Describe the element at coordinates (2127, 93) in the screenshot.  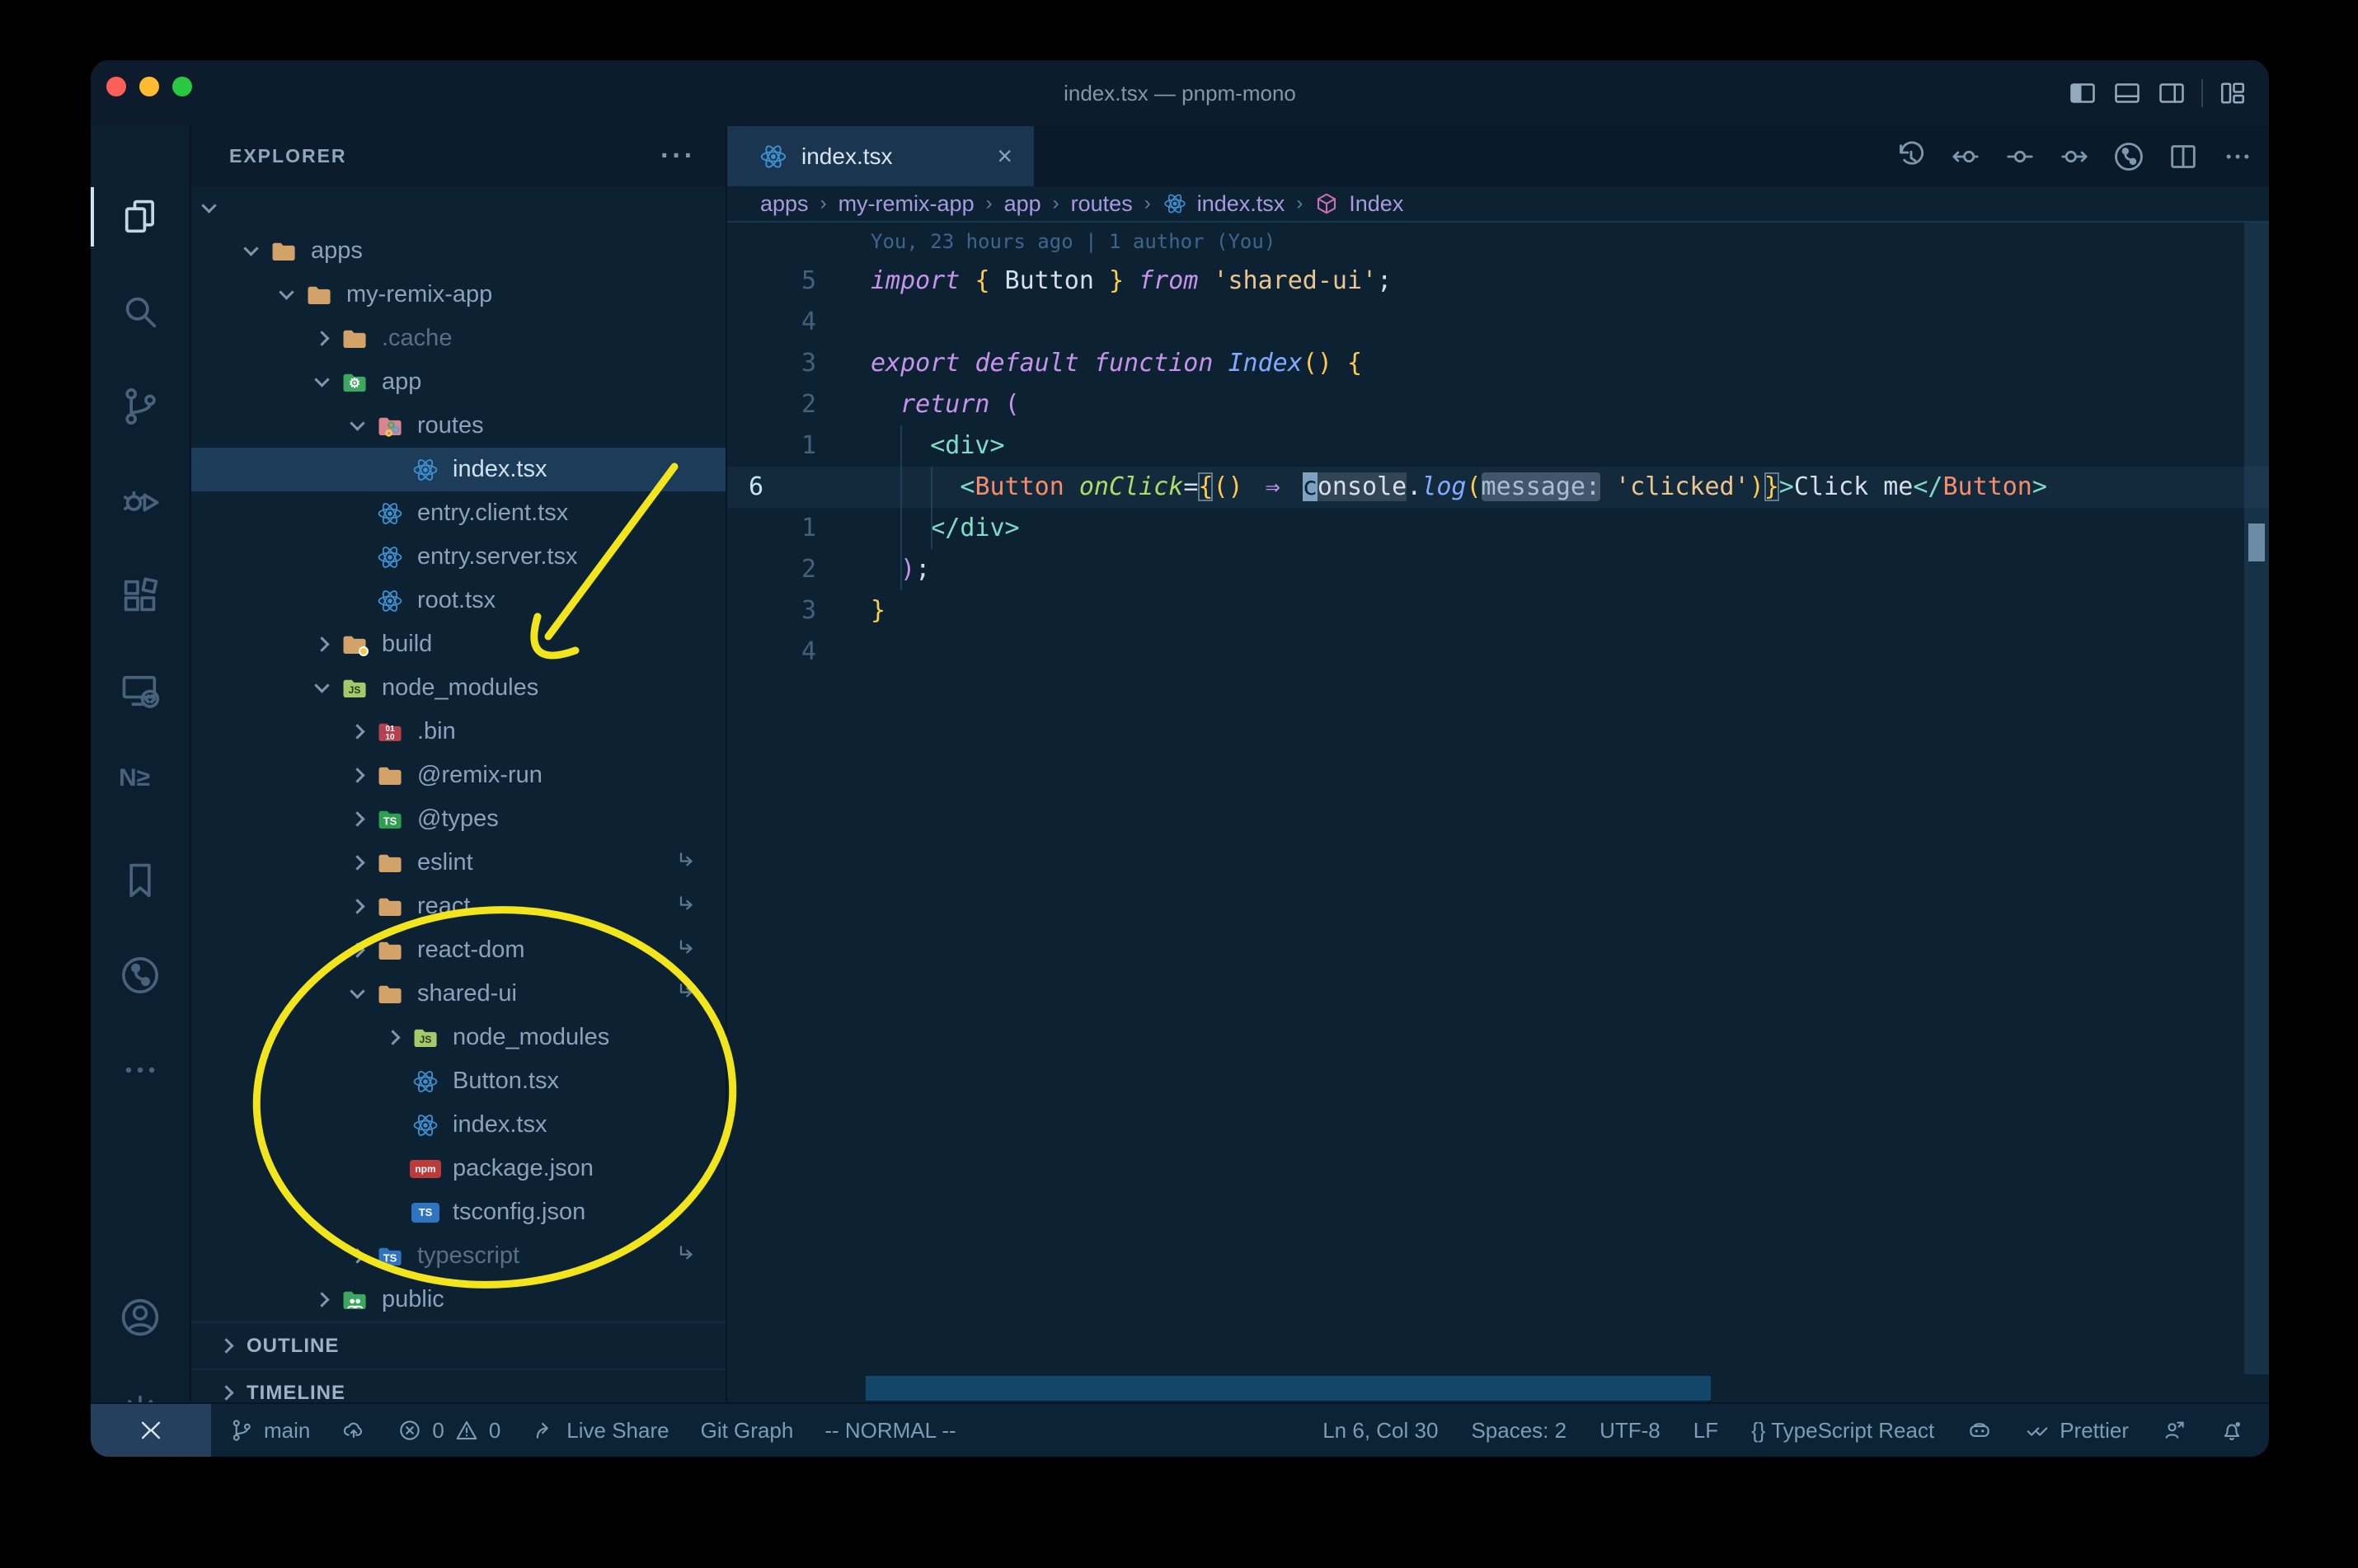
I see `layout-panel-icon` at that location.